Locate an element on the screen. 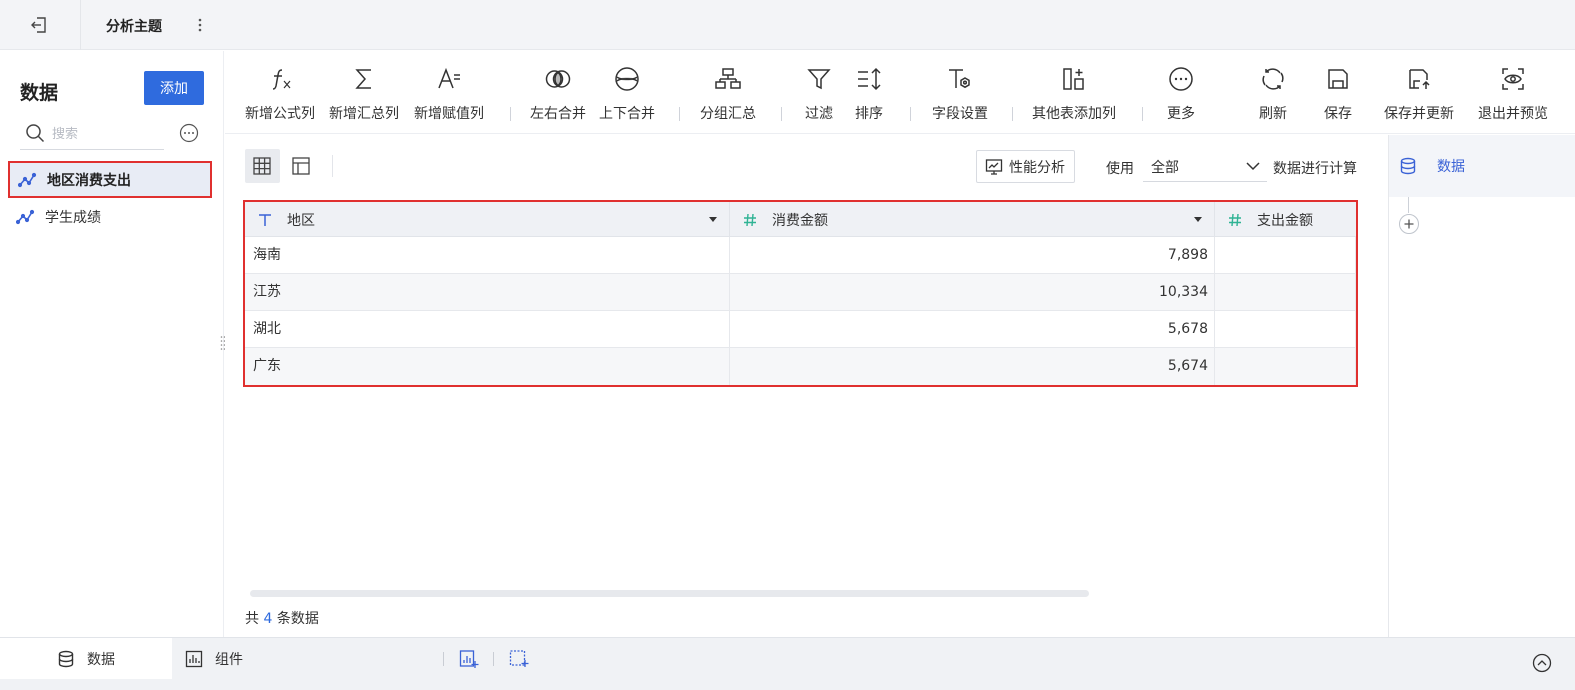 The height and width of the screenshot is (690, 1575). table-row: 江苏 10,334 is located at coordinates (800, 292).